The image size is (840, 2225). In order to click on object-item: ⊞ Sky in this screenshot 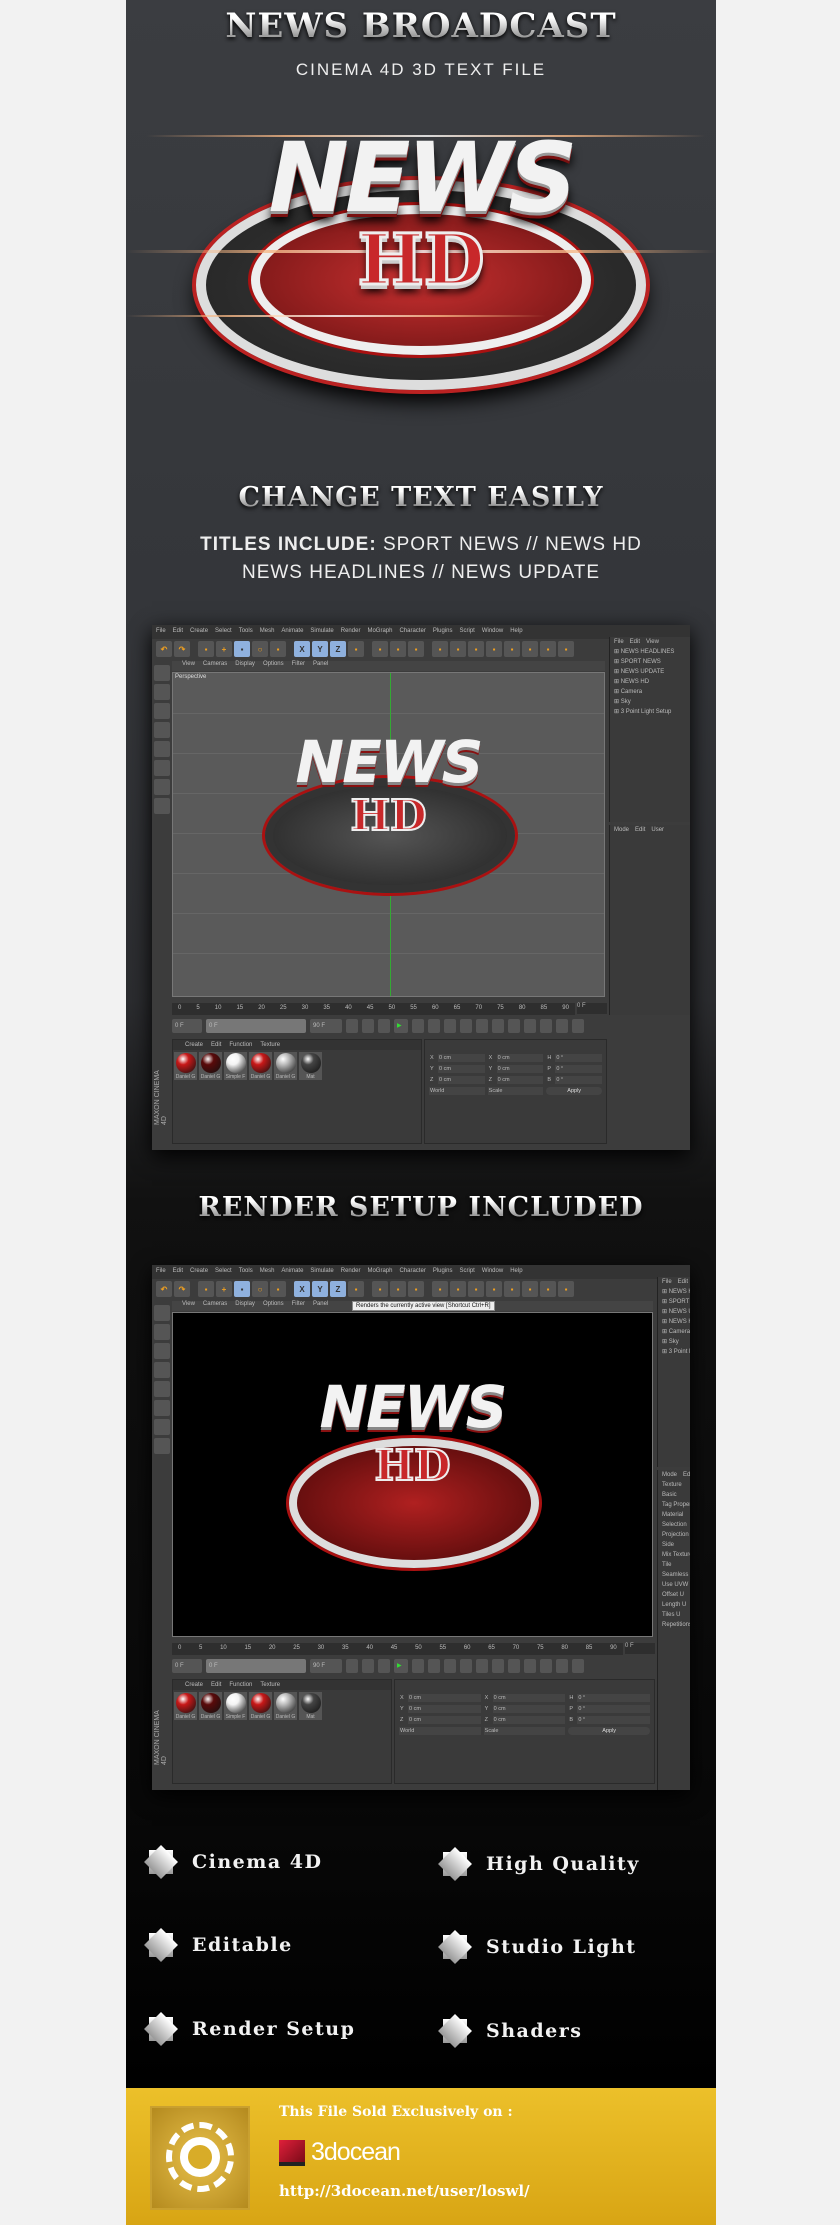, I will do `click(674, 1342)`.